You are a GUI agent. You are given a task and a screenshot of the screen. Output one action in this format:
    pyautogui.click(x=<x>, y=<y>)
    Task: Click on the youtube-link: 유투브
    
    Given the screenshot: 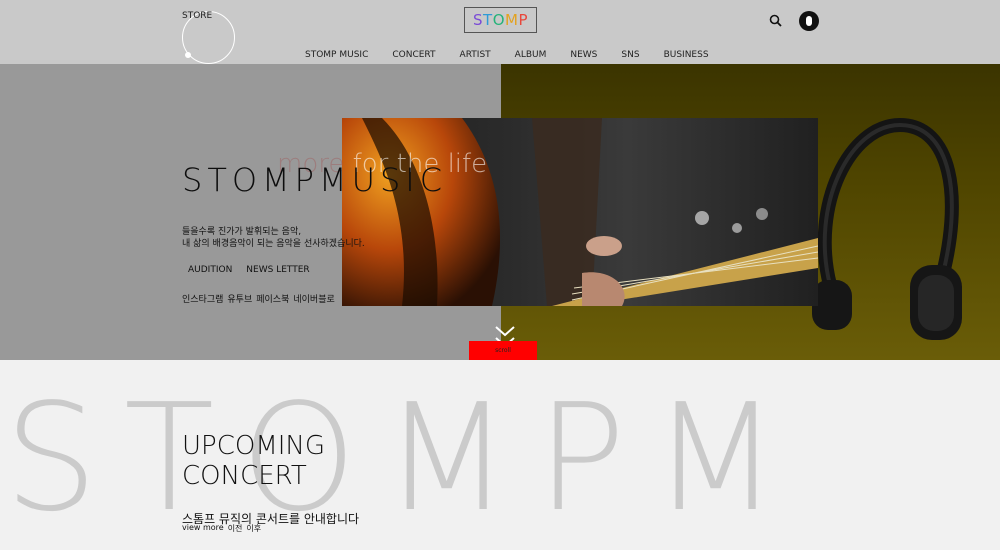 What is the action you would take?
    pyautogui.click(x=239, y=298)
    